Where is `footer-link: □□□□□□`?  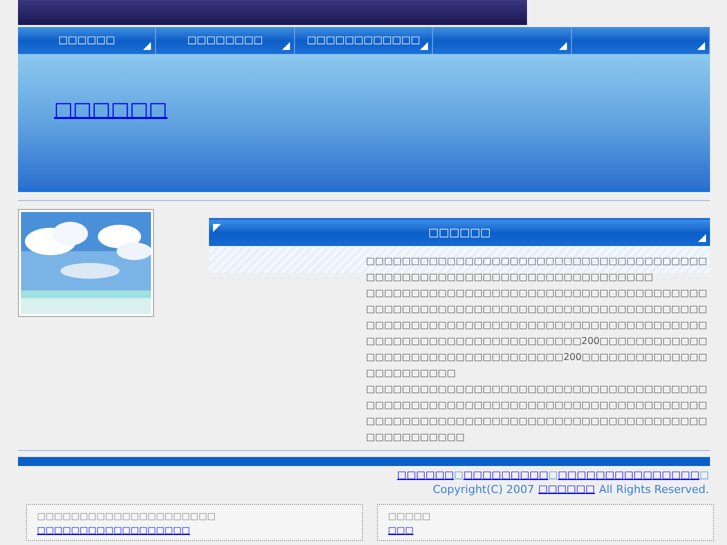
footer-link: □□□□□□ is located at coordinates (425, 476).